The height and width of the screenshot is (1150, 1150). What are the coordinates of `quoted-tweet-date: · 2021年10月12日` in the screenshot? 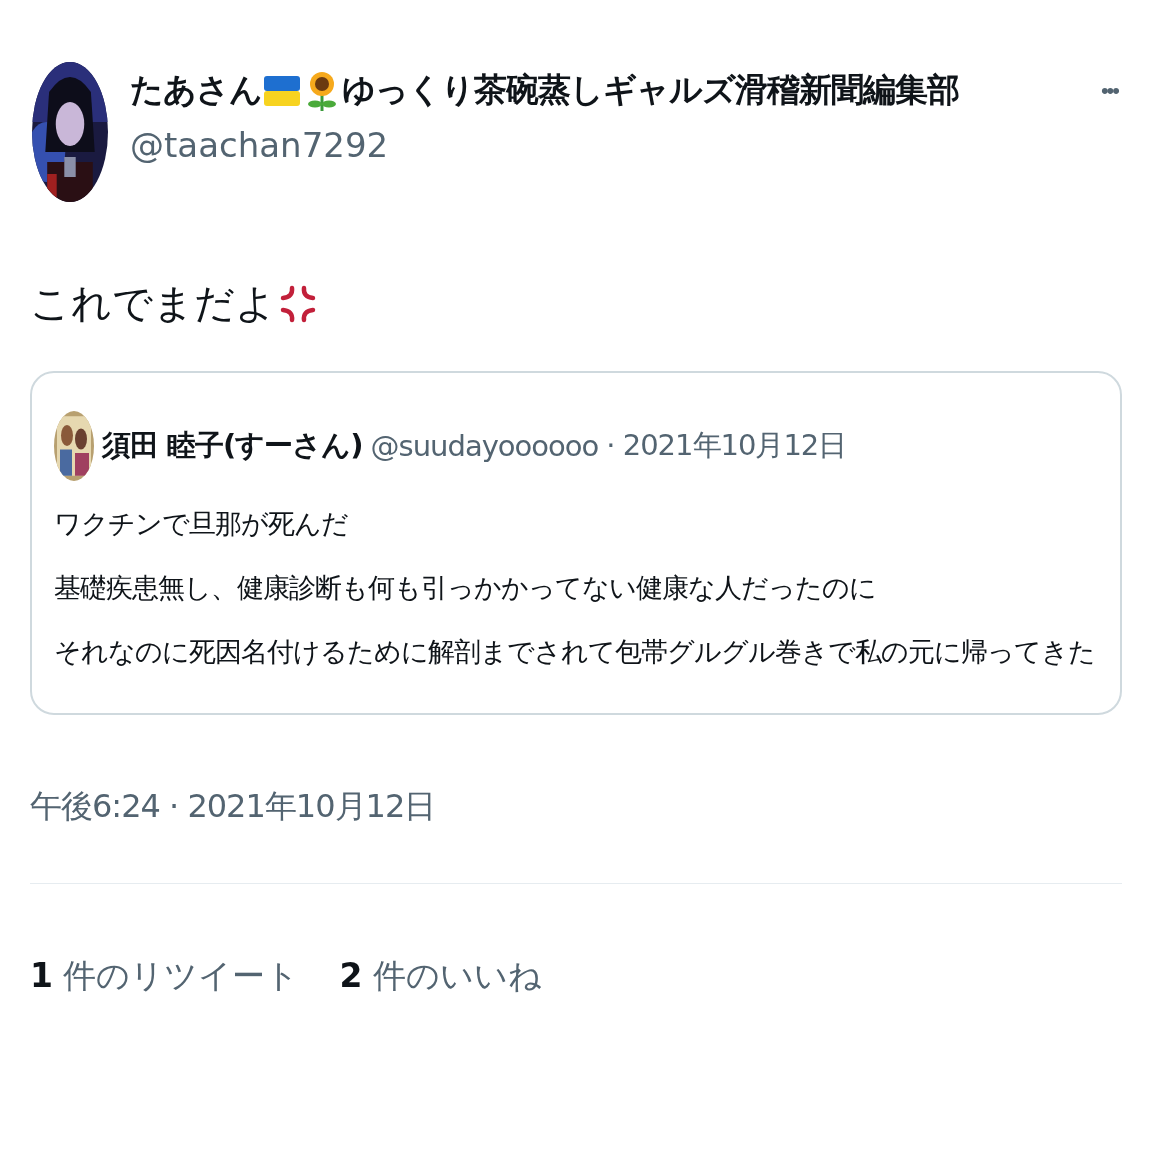 It's located at (726, 445).